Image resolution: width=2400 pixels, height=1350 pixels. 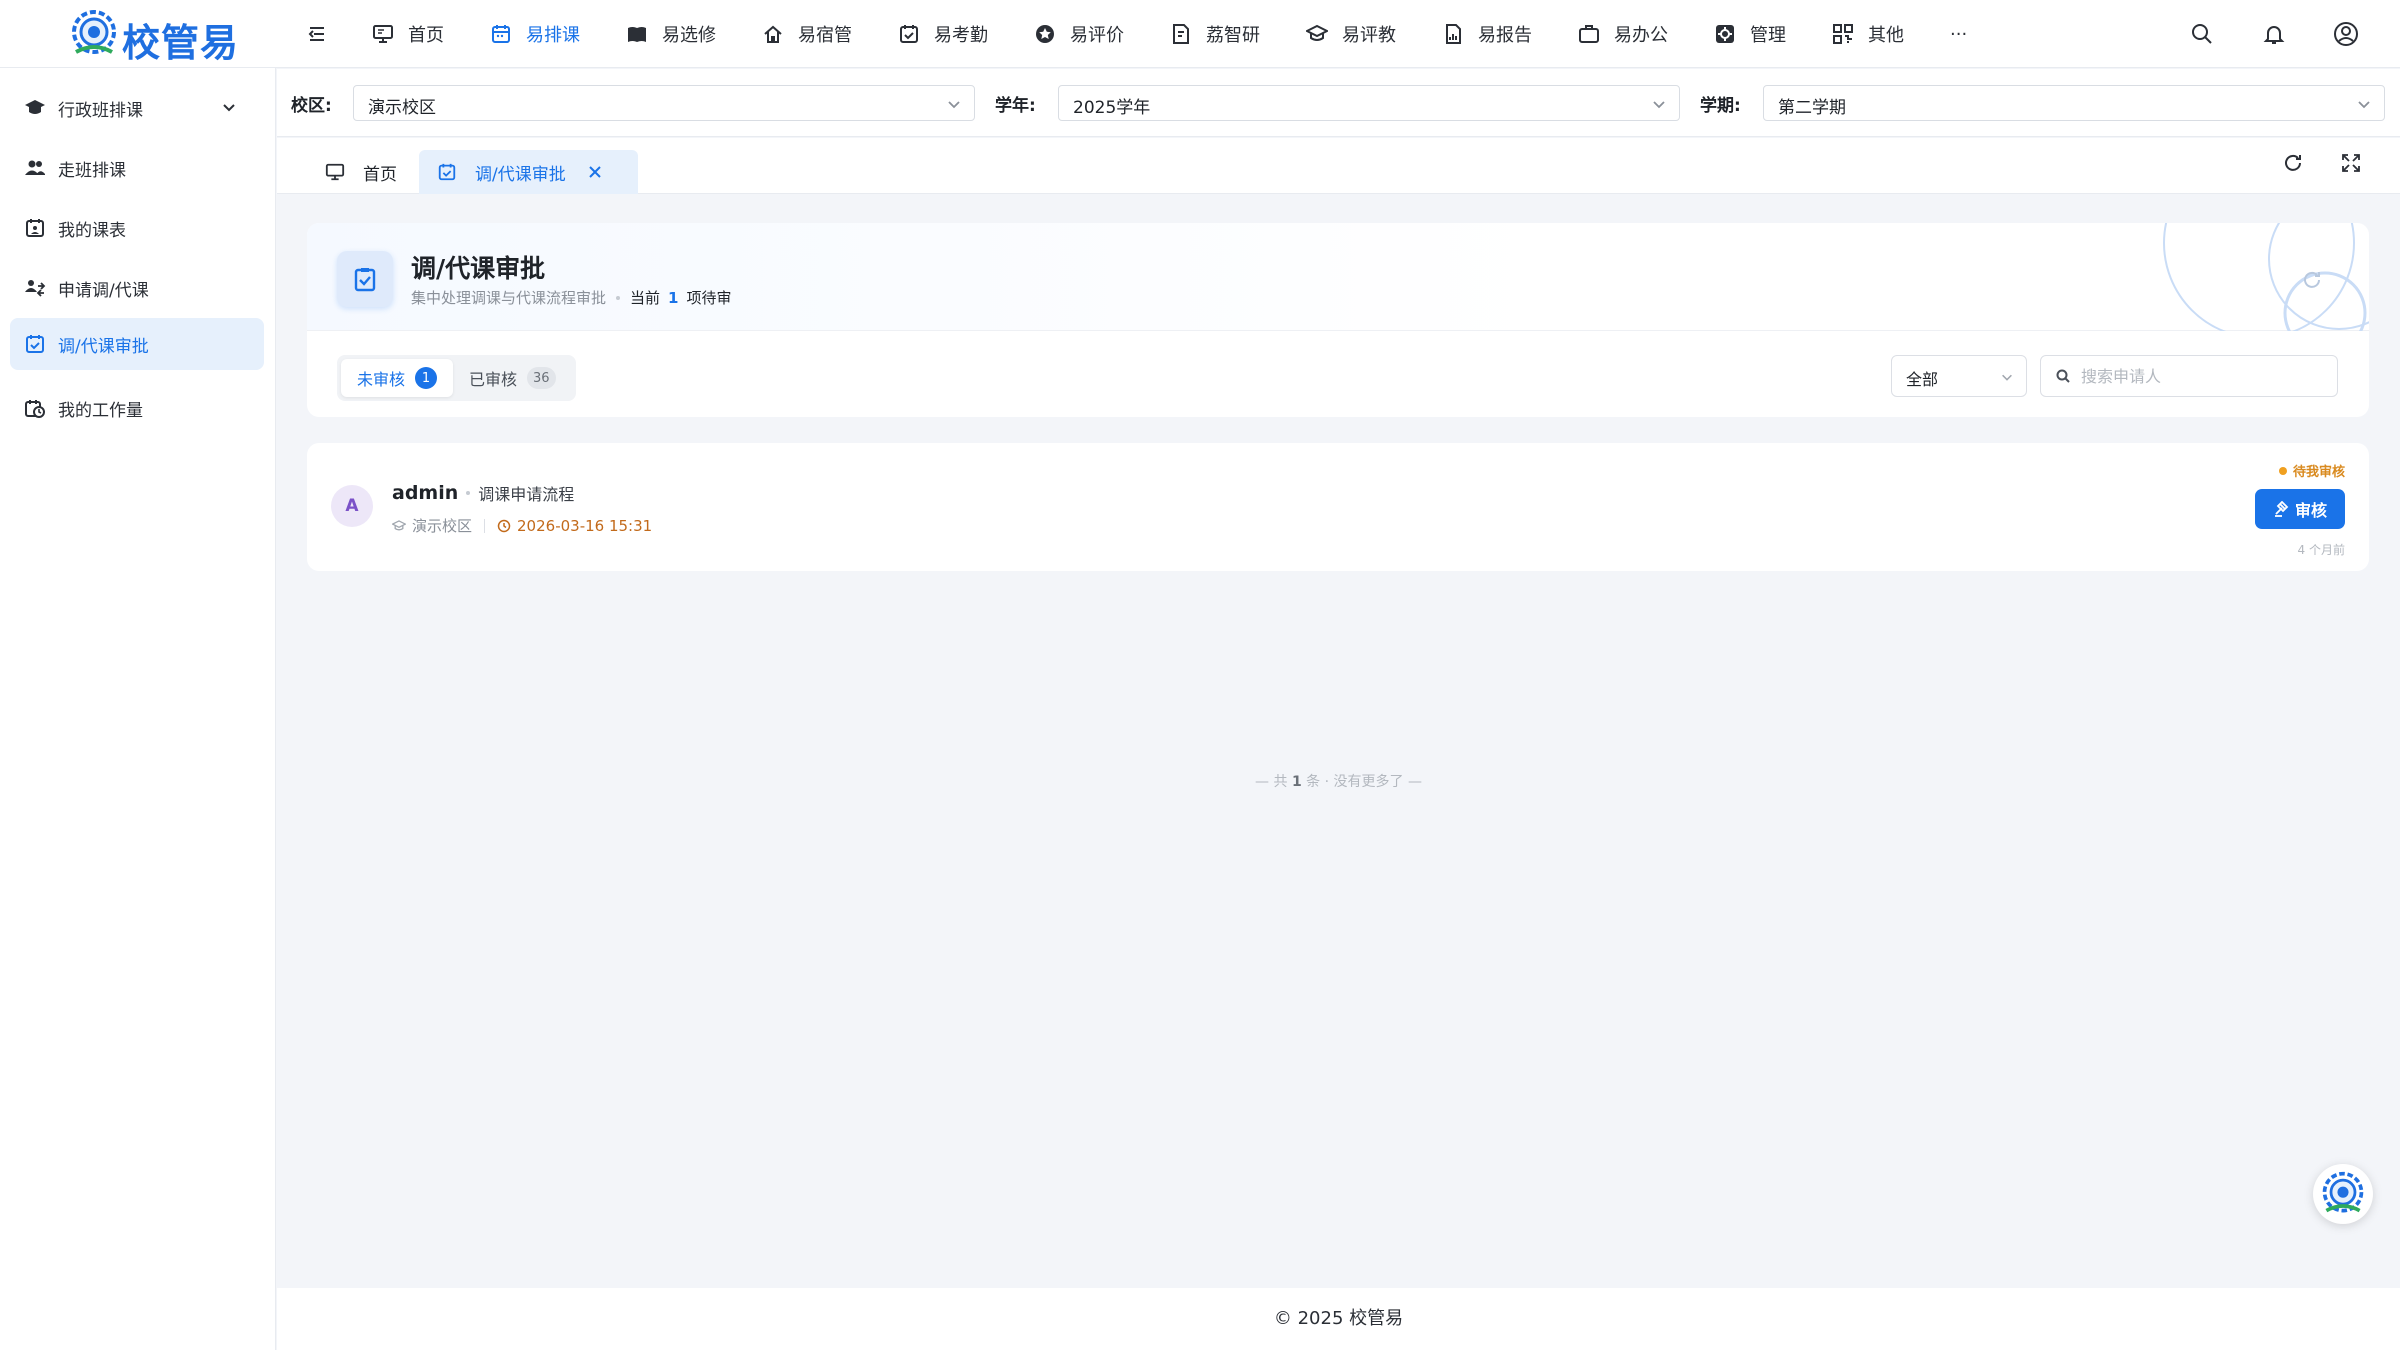 I want to click on topnav-item-other: 其他, so click(x=1868, y=34).